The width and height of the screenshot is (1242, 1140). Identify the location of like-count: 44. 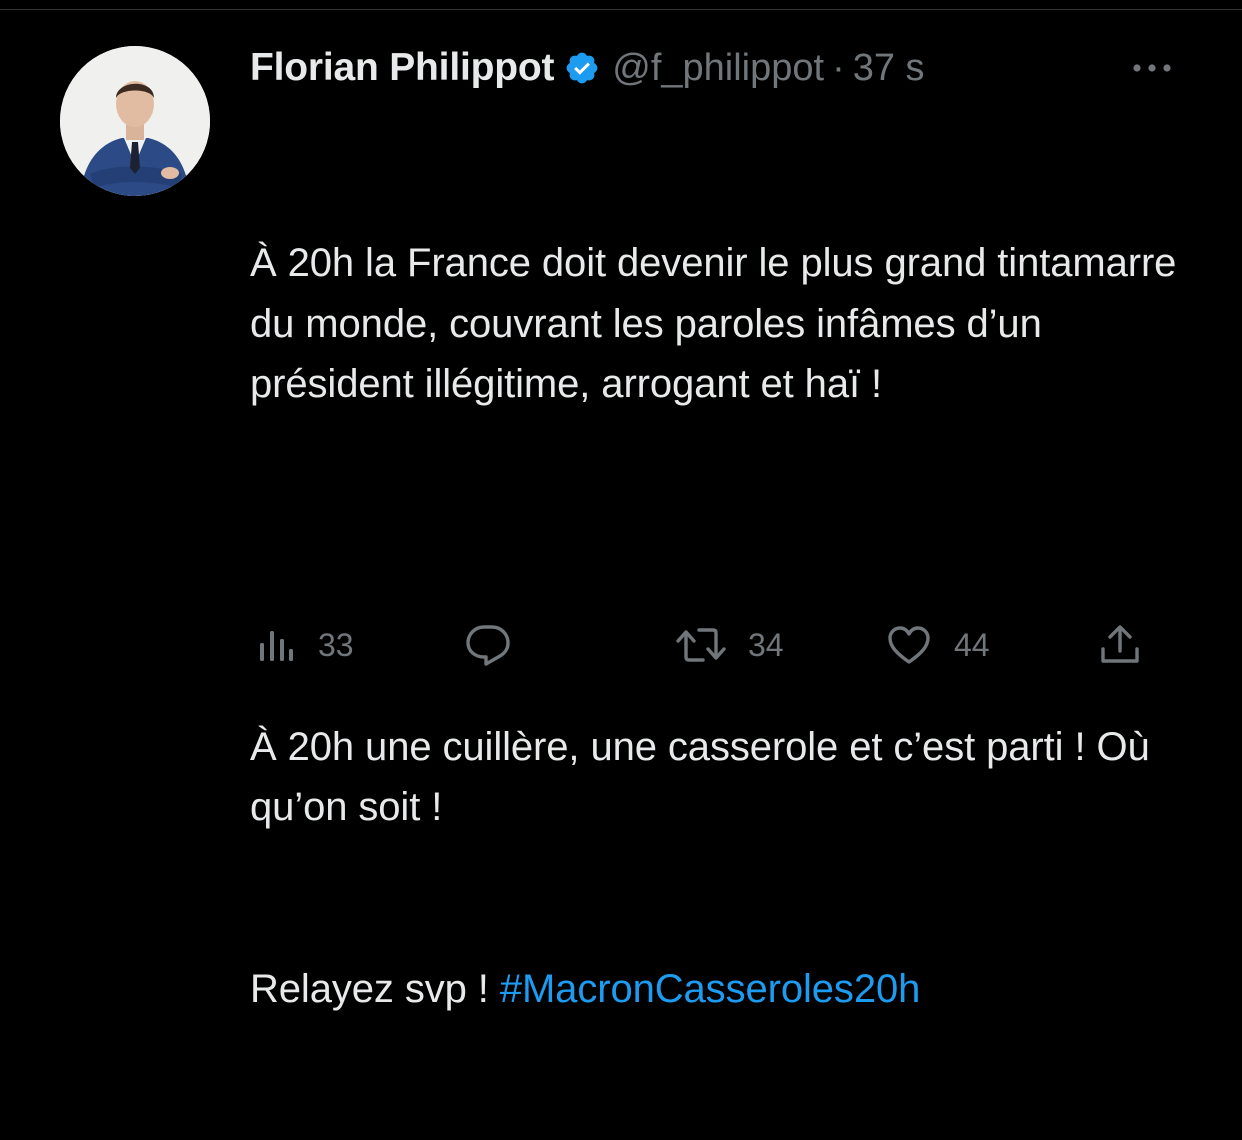
(972, 644).